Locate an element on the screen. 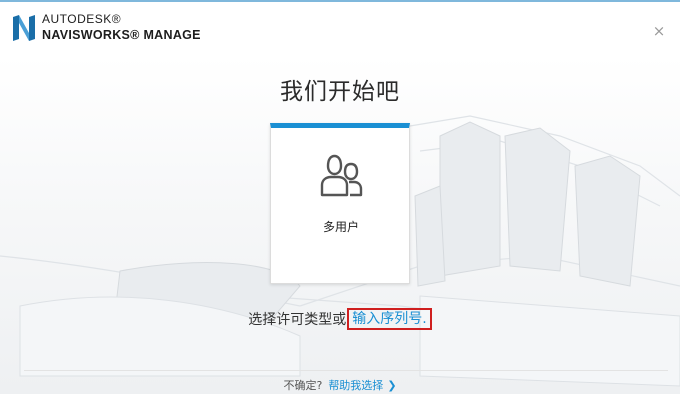  multi-user-license-card: 多用户 is located at coordinates (340, 203).